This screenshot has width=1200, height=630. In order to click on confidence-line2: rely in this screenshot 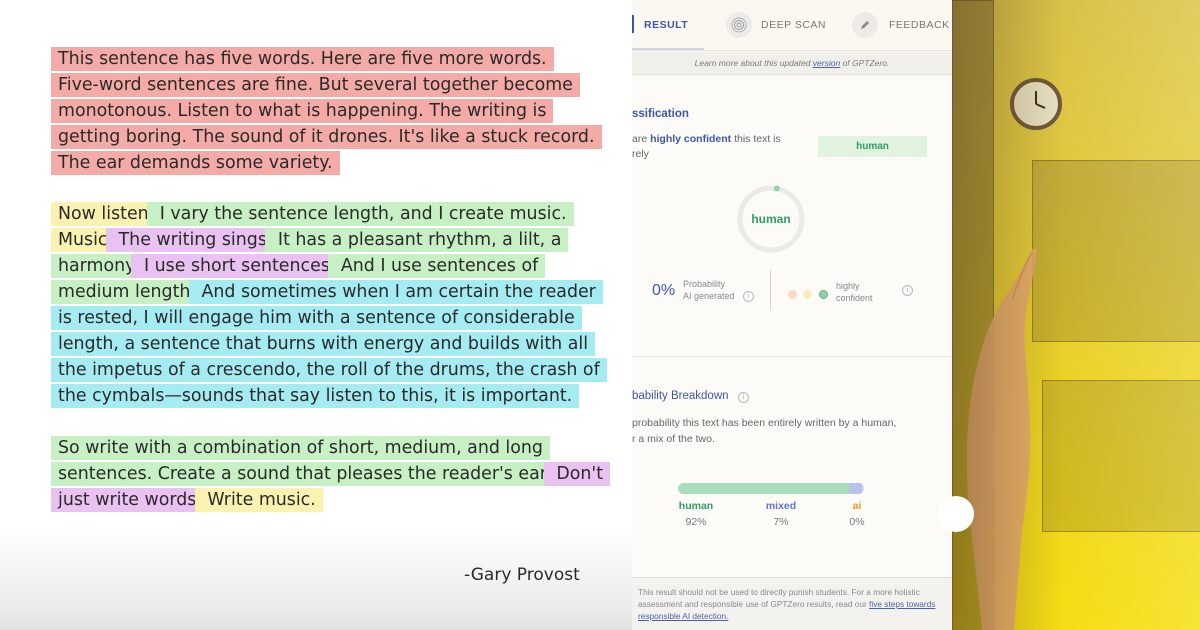, I will do `click(640, 154)`.